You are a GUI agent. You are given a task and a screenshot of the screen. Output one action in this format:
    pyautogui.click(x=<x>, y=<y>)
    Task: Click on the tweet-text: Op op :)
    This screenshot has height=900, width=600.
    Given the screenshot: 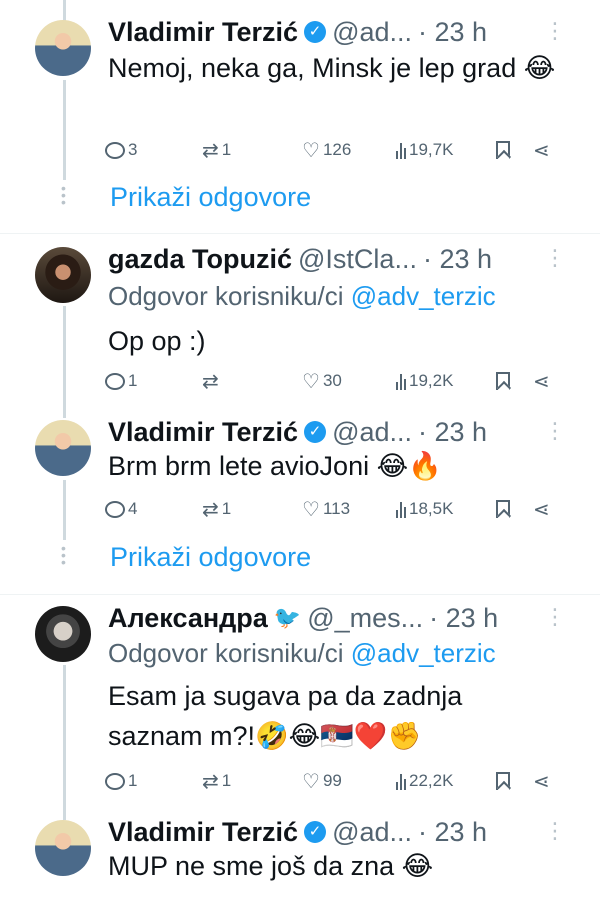 What is the action you would take?
    pyautogui.click(x=157, y=341)
    